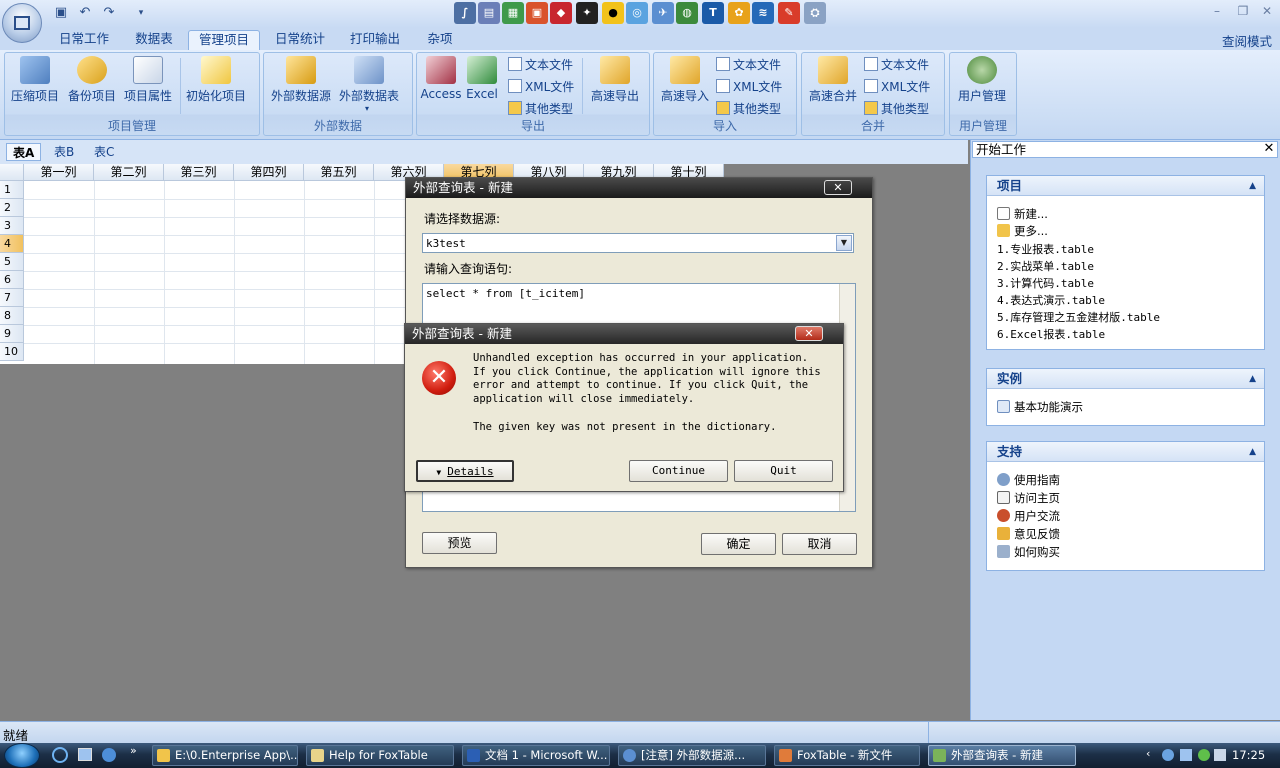  What do you see at coordinates (199, 172) in the screenshot?
I see `column-header: 第三列` at bounding box center [199, 172].